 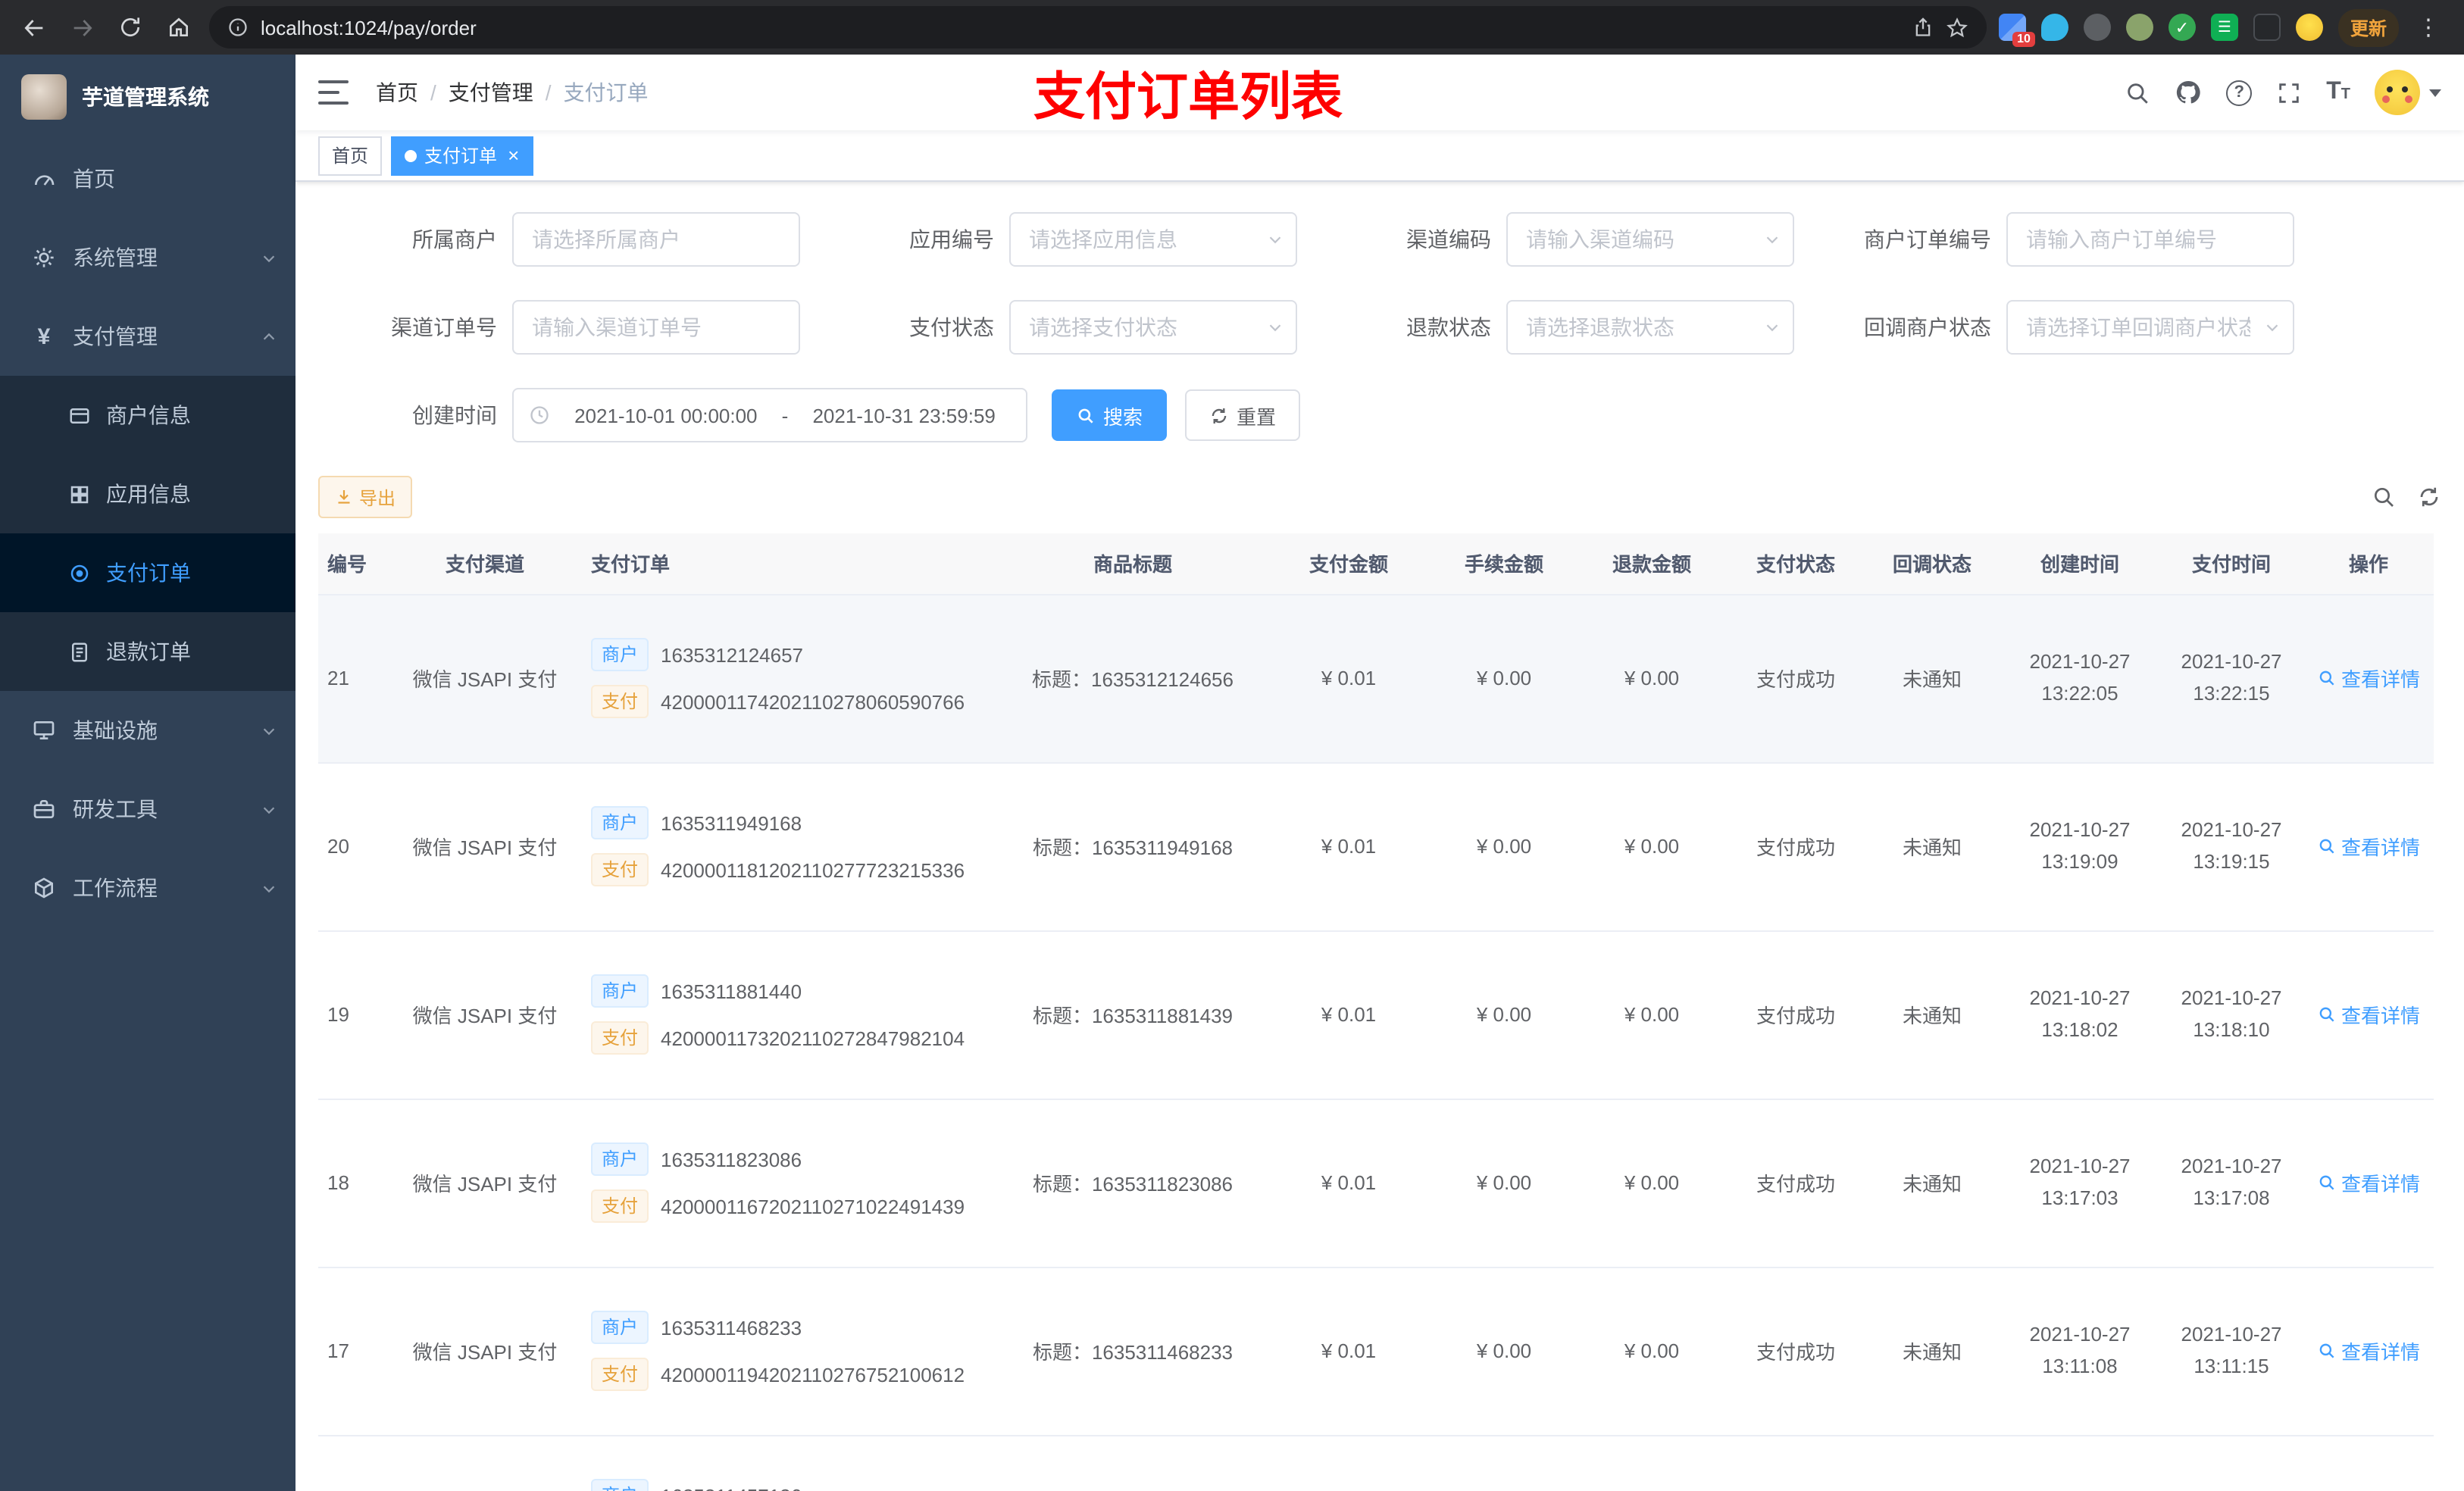 I want to click on cell-refund-amount: ¥ 0.00, so click(x=1652, y=846).